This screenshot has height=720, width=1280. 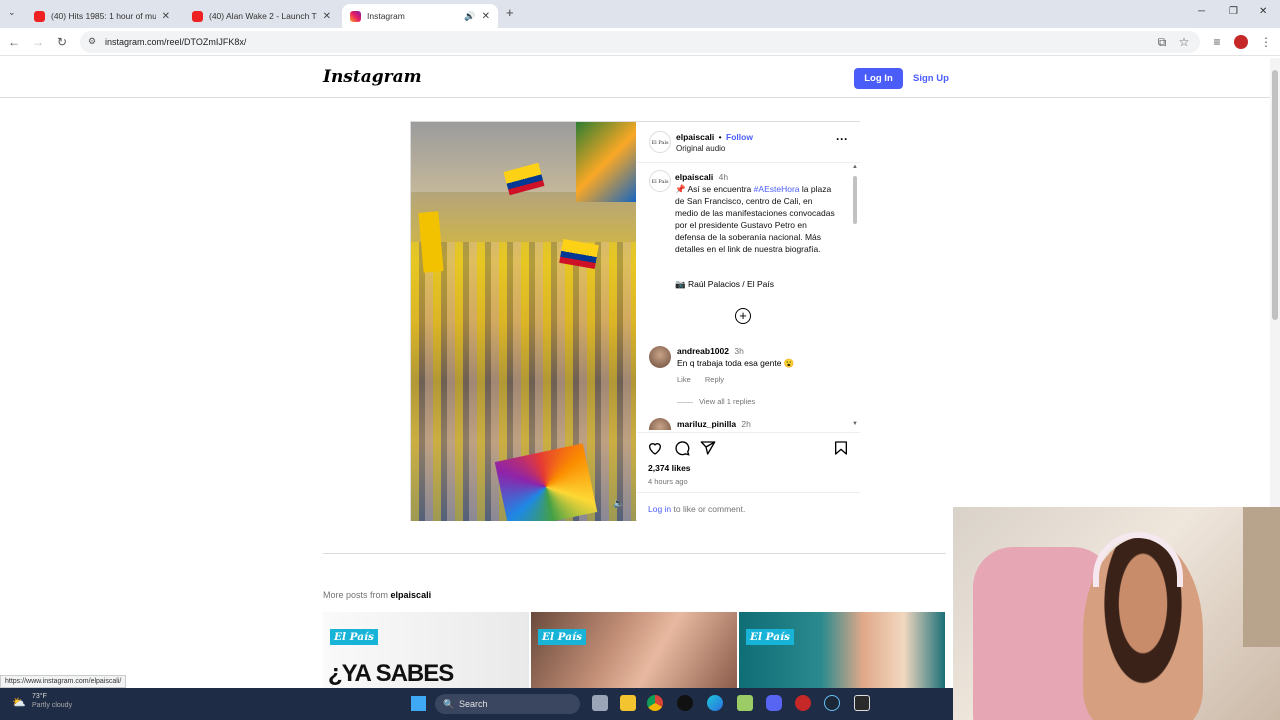 What do you see at coordinates (510, 12) in the screenshot?
I see `new-tab-icon: +` at bounding box center [510, 12].